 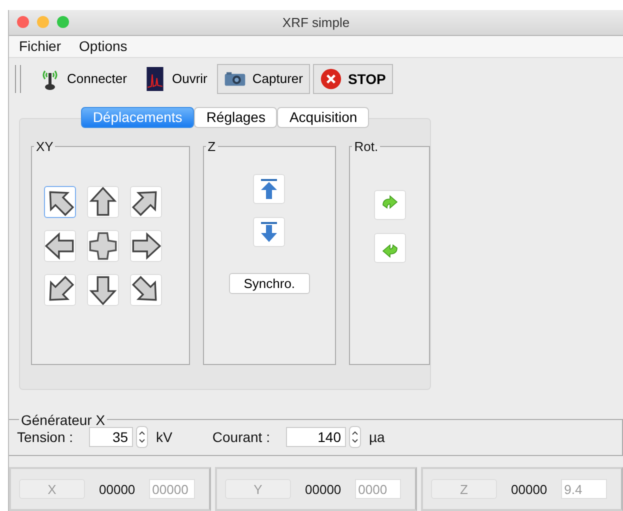 I want to click on toolbar-button: Capturer, so click(x=263, y=79).